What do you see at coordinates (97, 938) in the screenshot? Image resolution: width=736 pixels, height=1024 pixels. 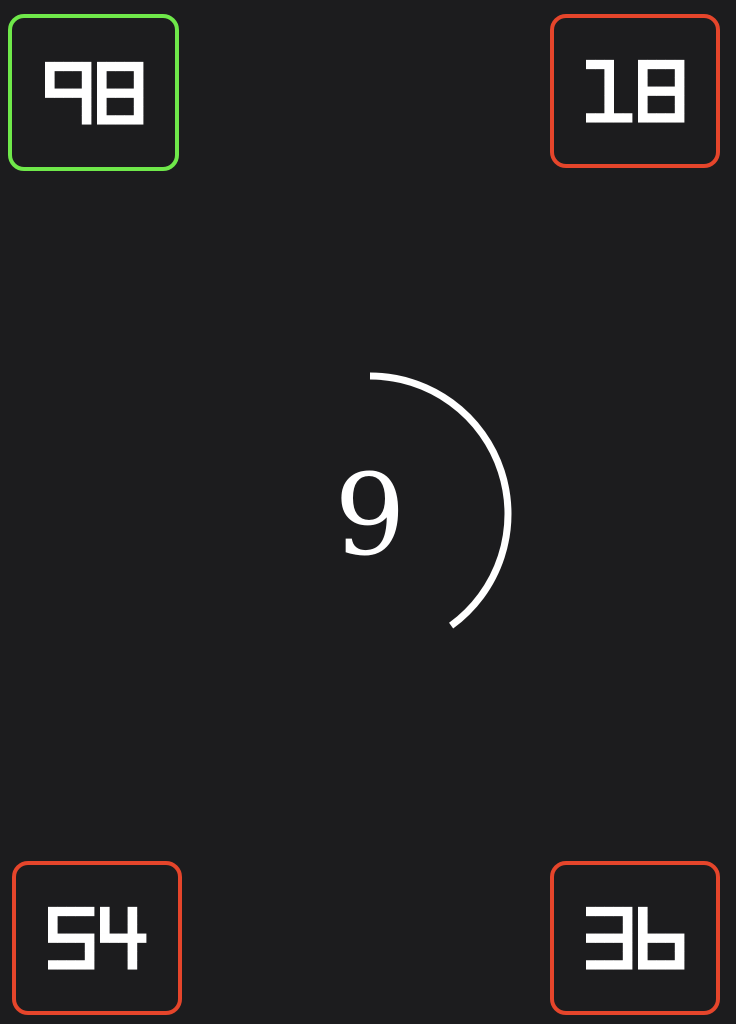 I see `answer-tile-bottom-left: 54` at bounding box center [97, 938].